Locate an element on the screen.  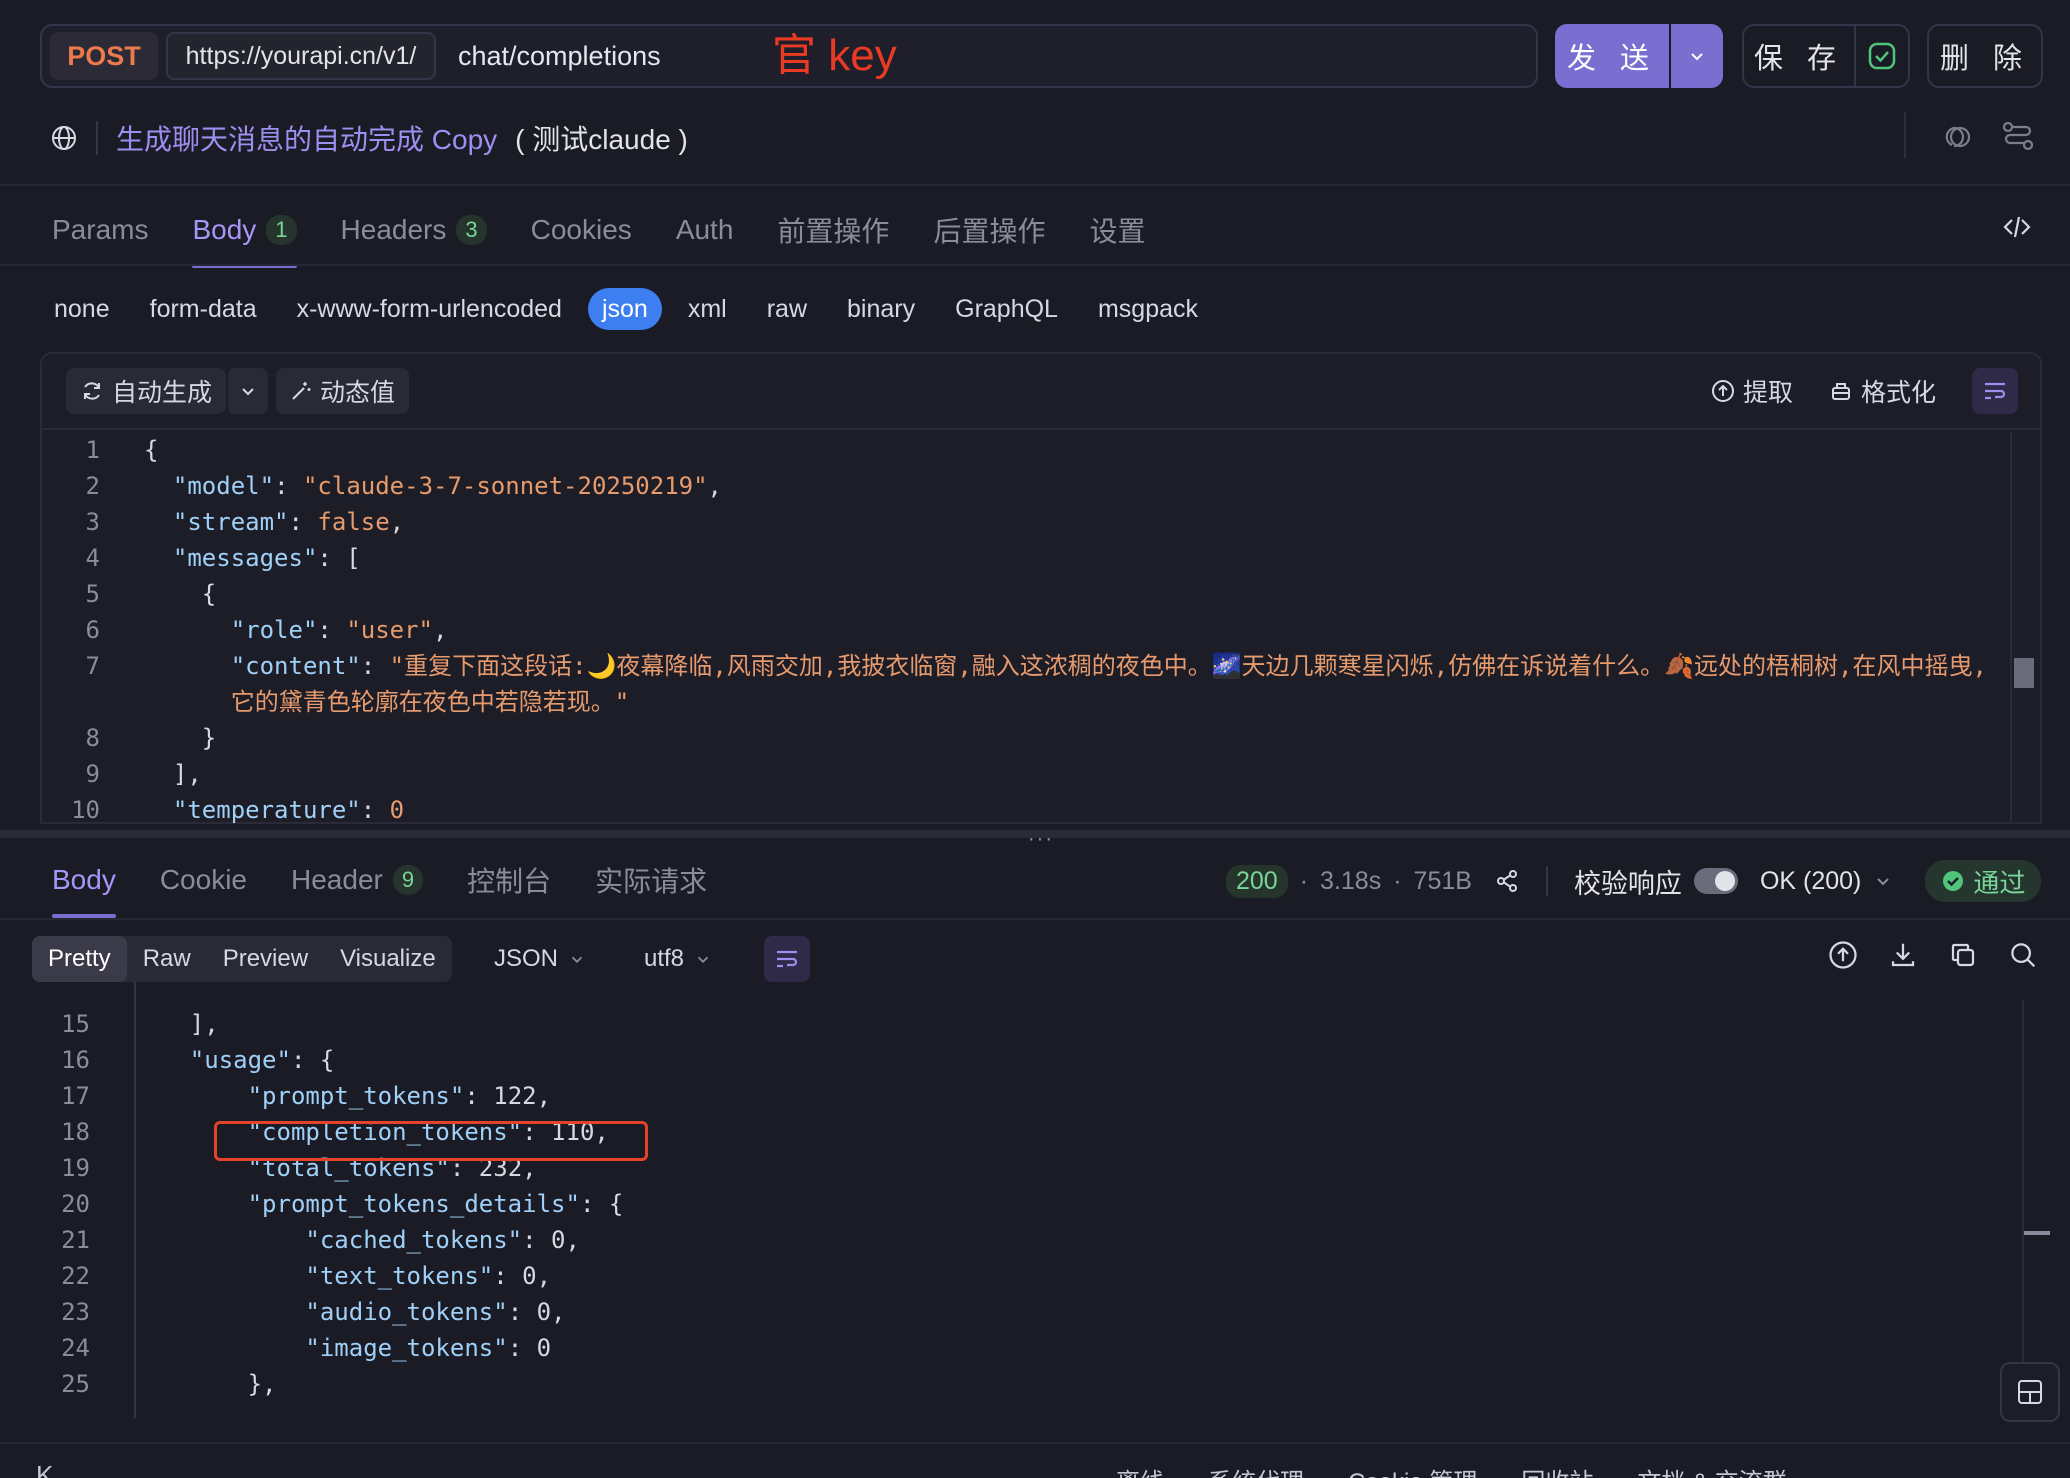
code-icon is located at coordinates (2017, 227).